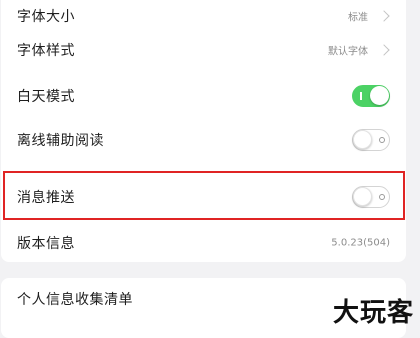  I want to click on offline-reading-toggle, so click(371, 140).